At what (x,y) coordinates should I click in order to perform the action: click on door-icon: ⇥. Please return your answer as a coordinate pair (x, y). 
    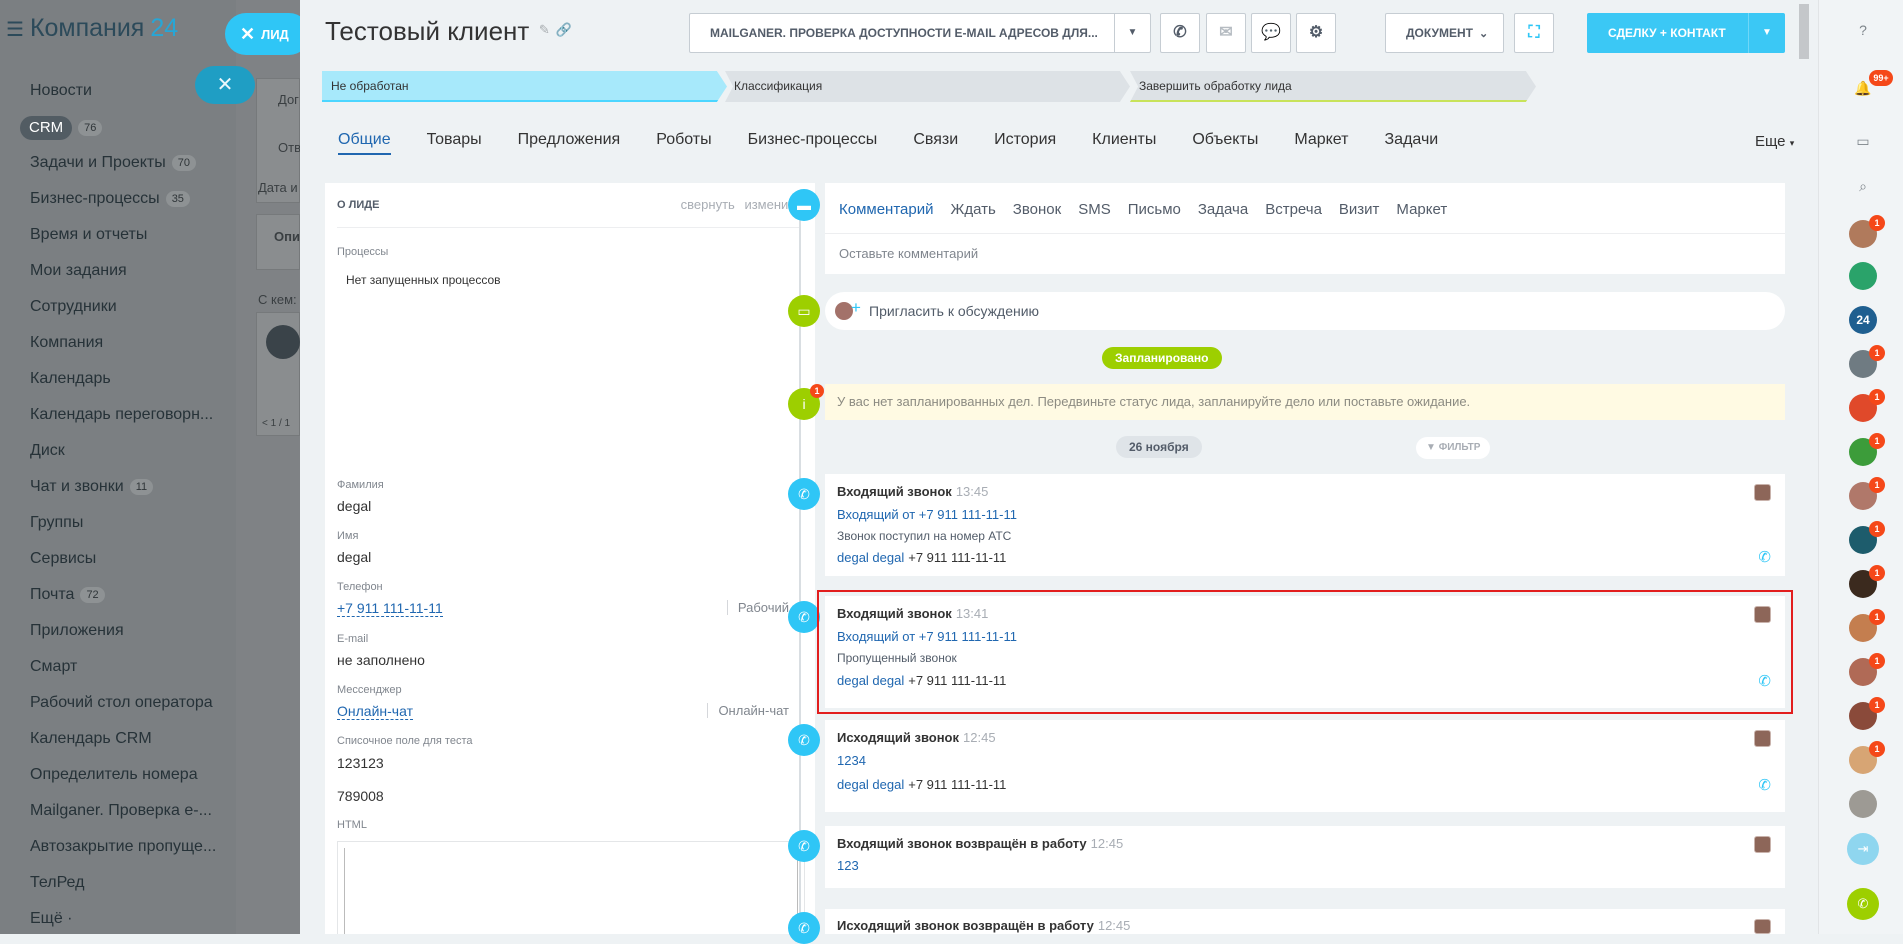
    Looking at the image, I should click on (1863, 849).